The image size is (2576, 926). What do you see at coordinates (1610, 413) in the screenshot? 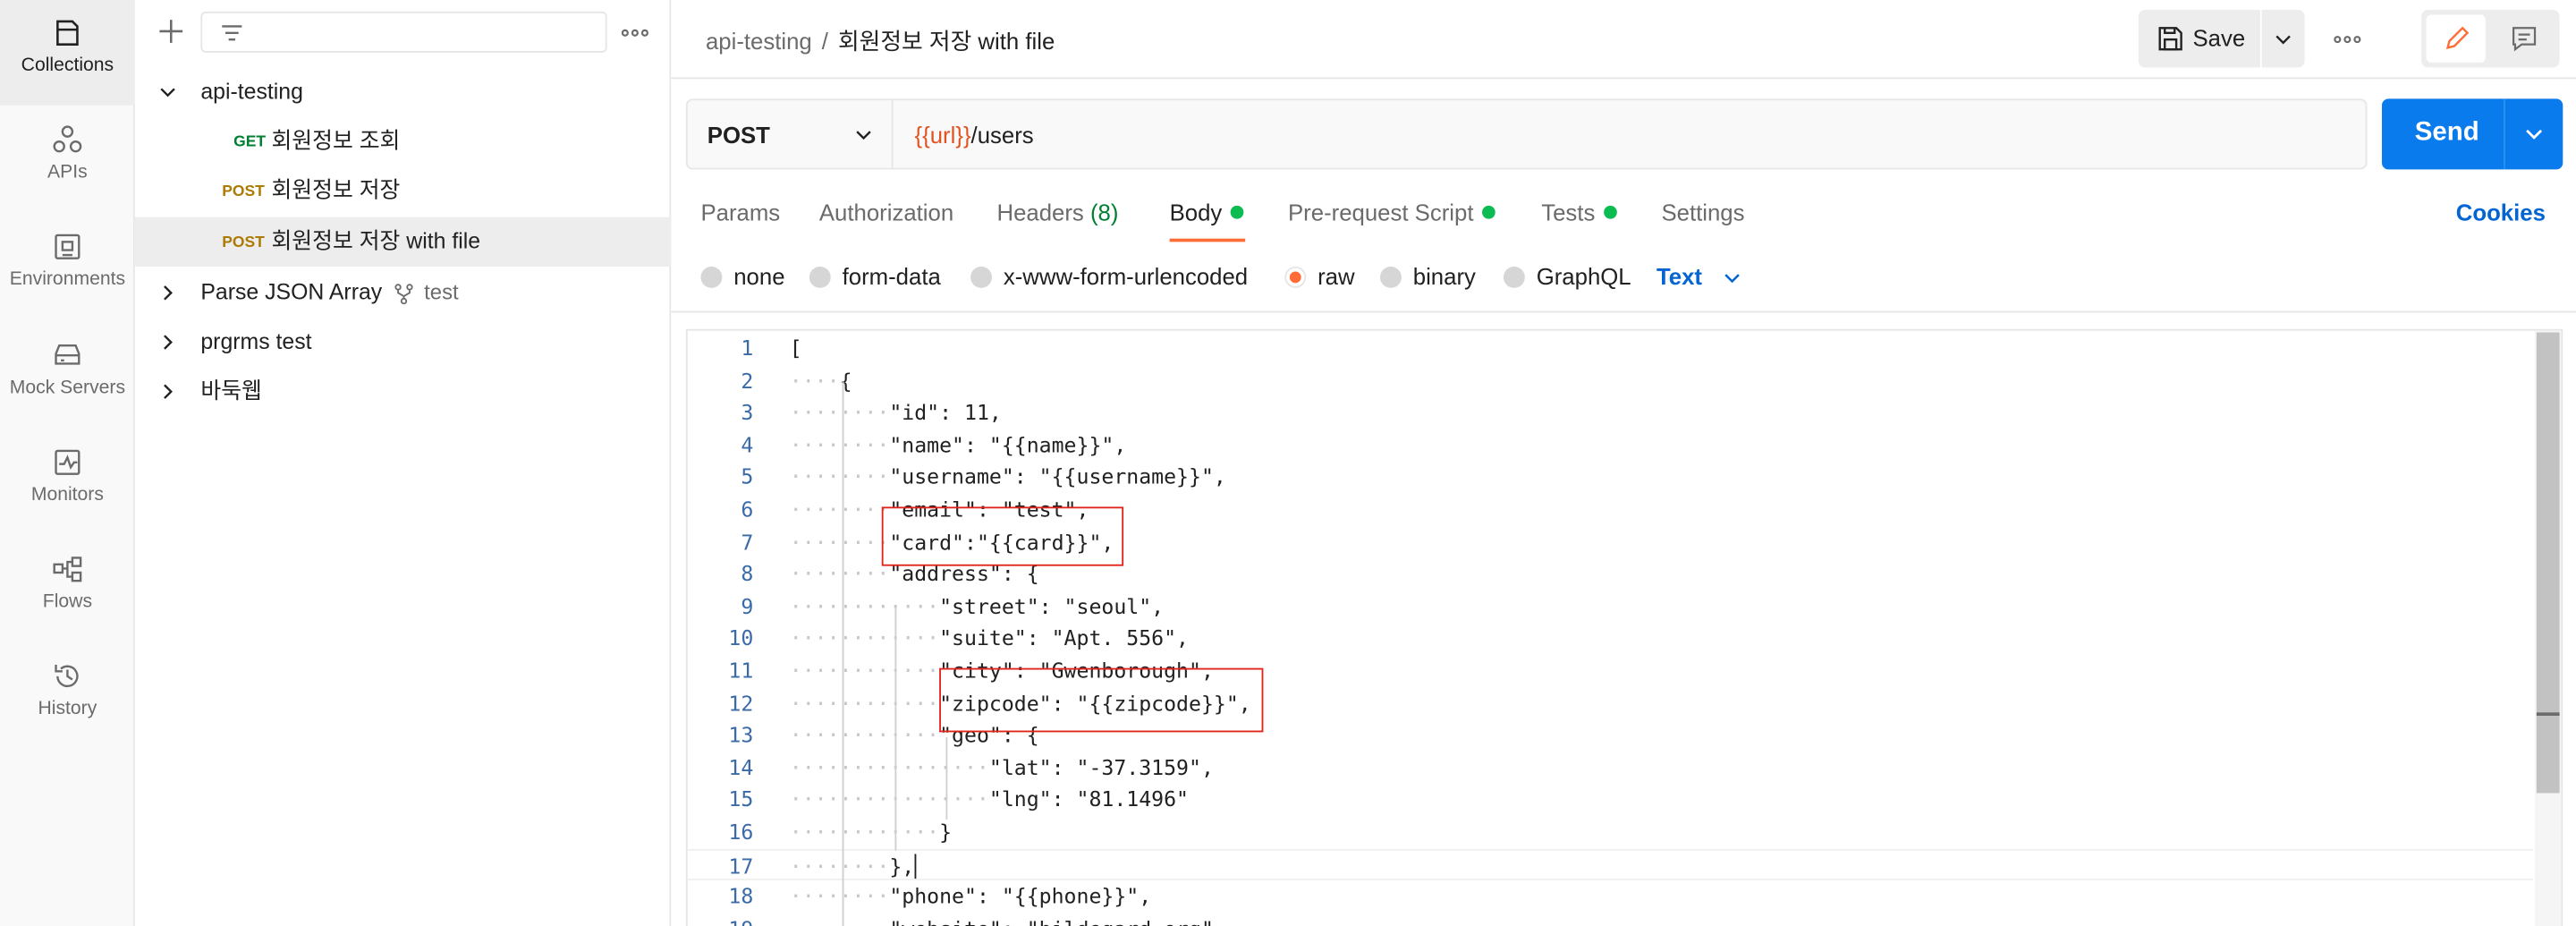
I see `code-line: 3 ········"id": 11,` at bounding box center [1610, 413].